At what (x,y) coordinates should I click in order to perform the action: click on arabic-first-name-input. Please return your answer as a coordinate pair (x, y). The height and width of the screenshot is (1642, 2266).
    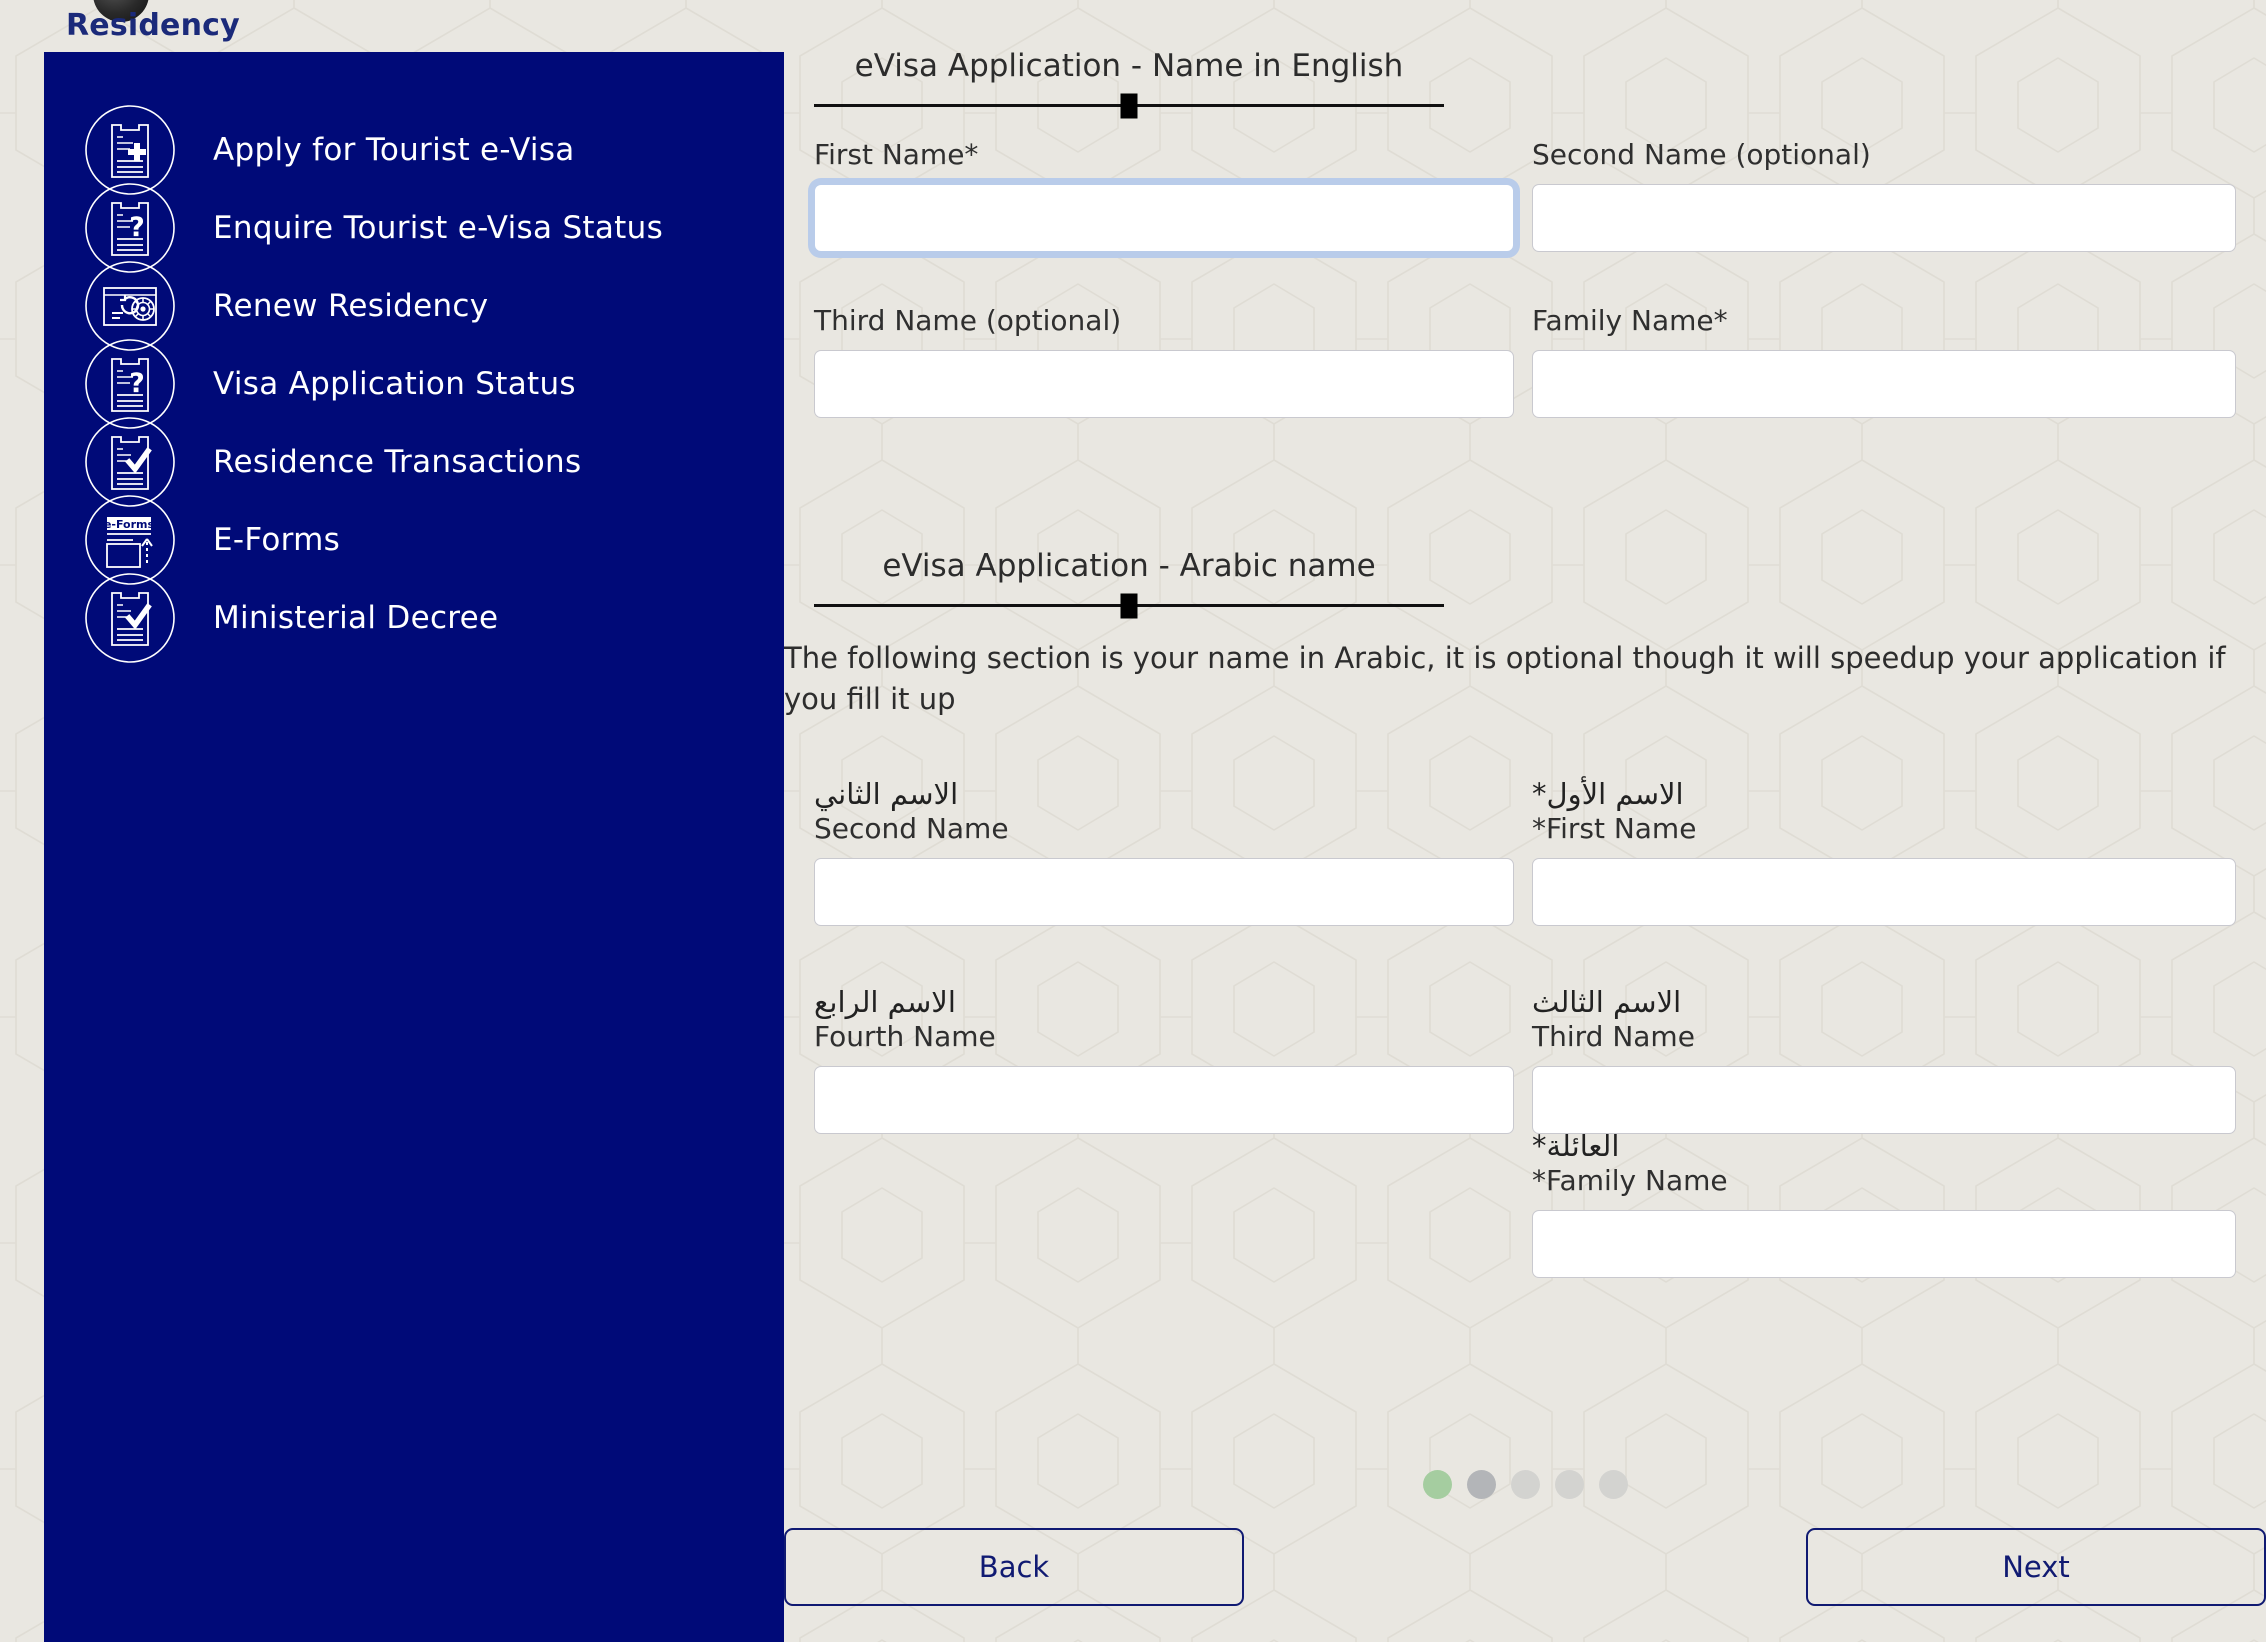
    Looking at the image, I should click on (1884, 892).